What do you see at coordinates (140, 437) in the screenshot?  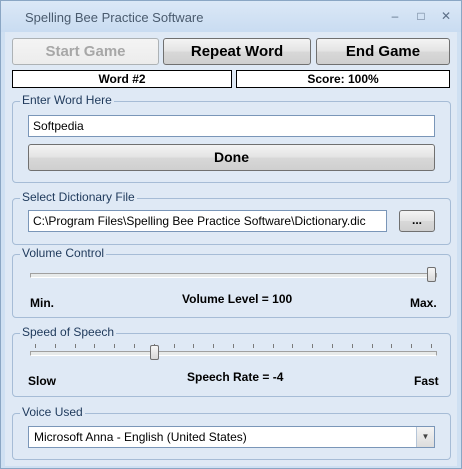 I see `voice-selected-value: Microsoft Anna - English (United States)` at bounding box center [140, 437].